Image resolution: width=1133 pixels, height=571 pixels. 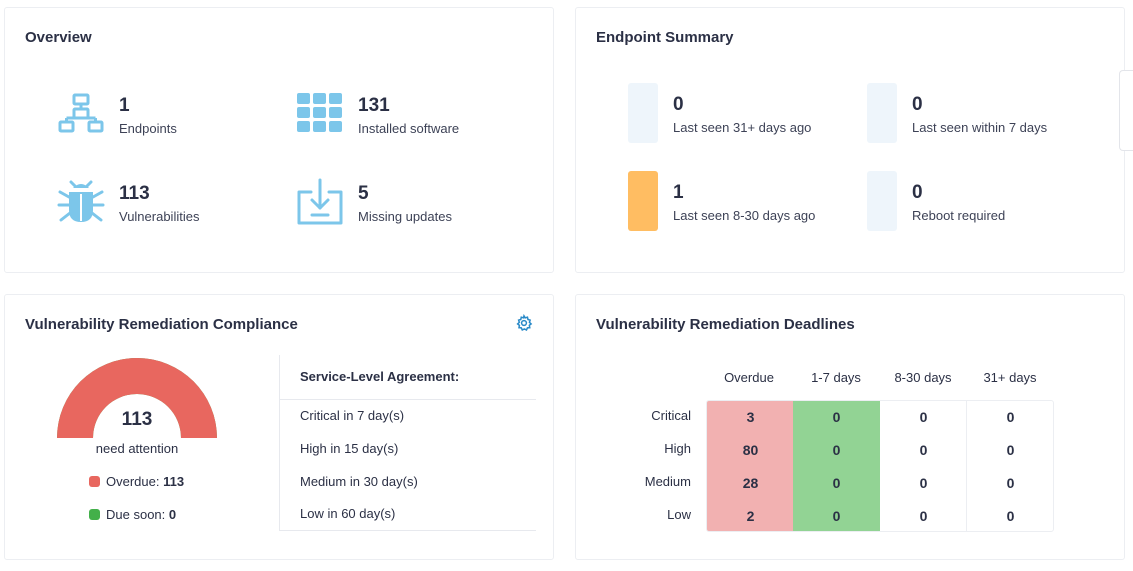 I want to click on missing-updates-count: 5, so click(x=363, y=193).